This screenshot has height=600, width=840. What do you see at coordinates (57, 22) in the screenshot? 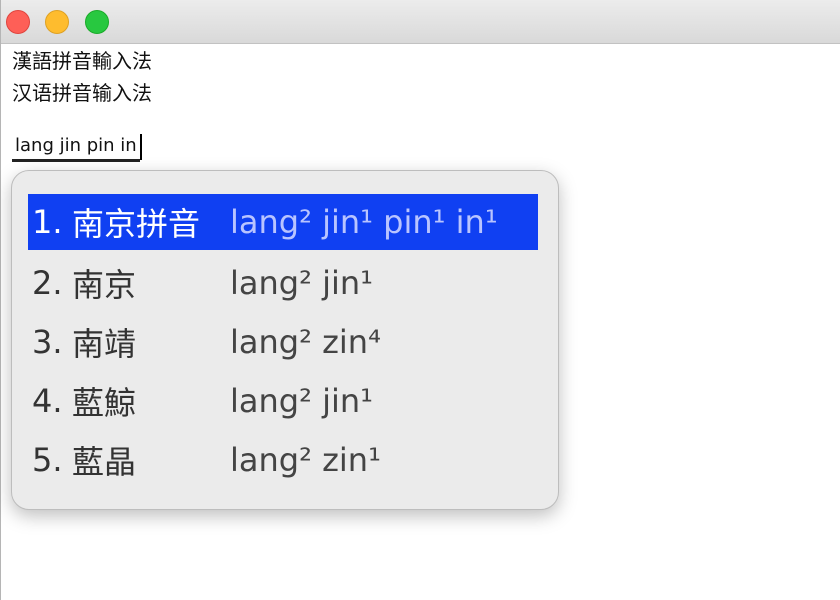
I see `minimize-window-button` at bounding box center [57, 22].